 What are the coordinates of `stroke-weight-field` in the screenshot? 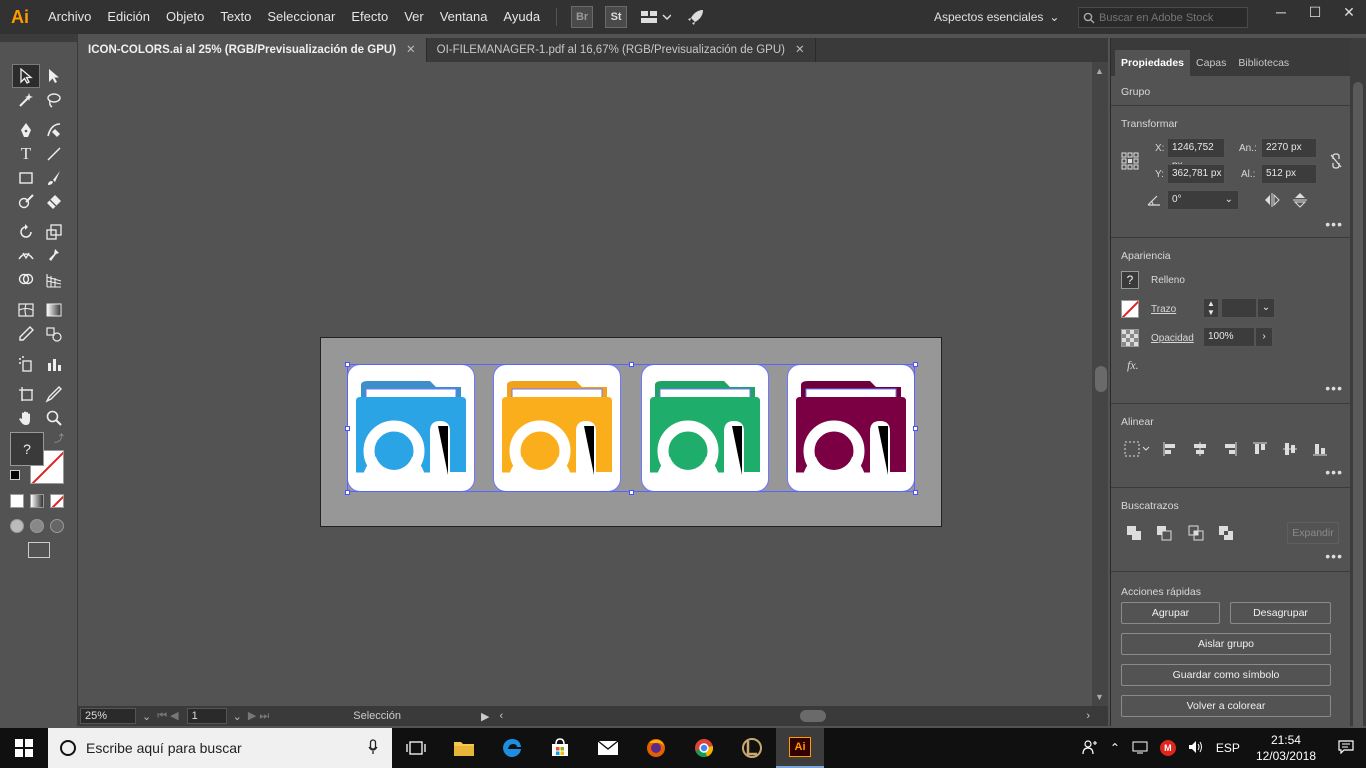 It's located at (1239, 308).